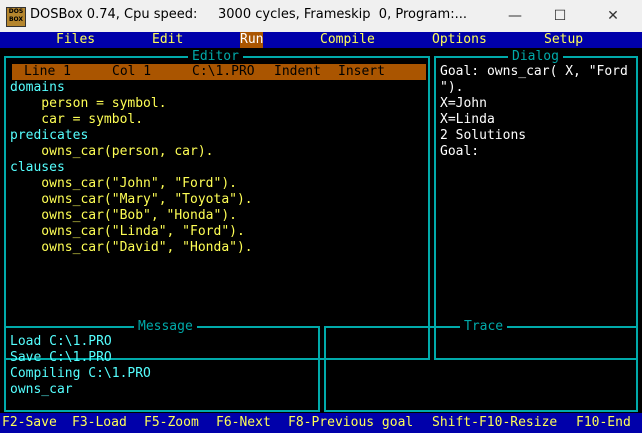 The width and height of the screenshot is (642, 433). What do you see at coordinates (535, 57) in the screenshot?
I see `dialog-title: Dialog` at bounding box center [535, 57].